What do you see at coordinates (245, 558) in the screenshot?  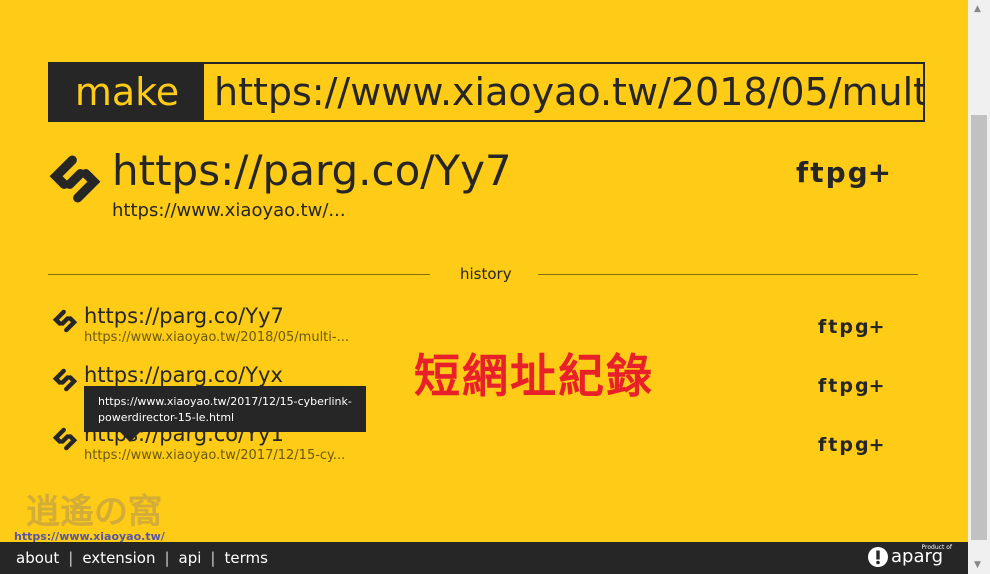 I see `footer-link-terms: terms` at bounding box center [245, 558].